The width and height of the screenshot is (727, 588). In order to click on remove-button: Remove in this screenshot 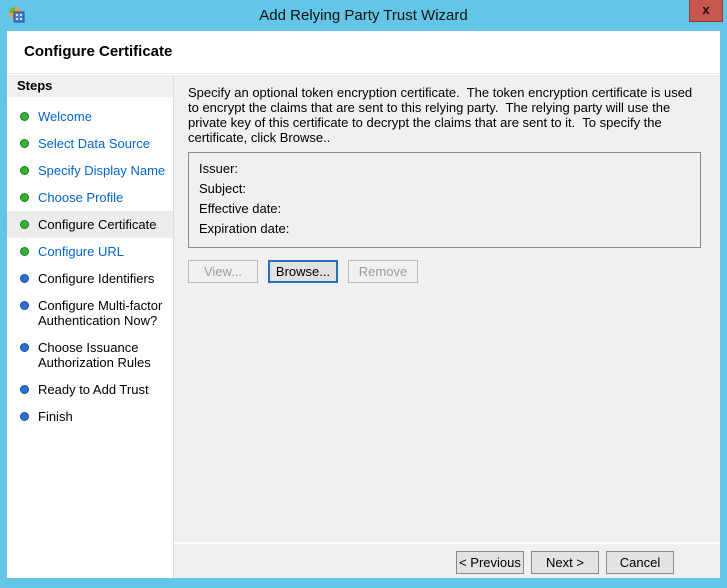, I will do `click(383, 271)`.